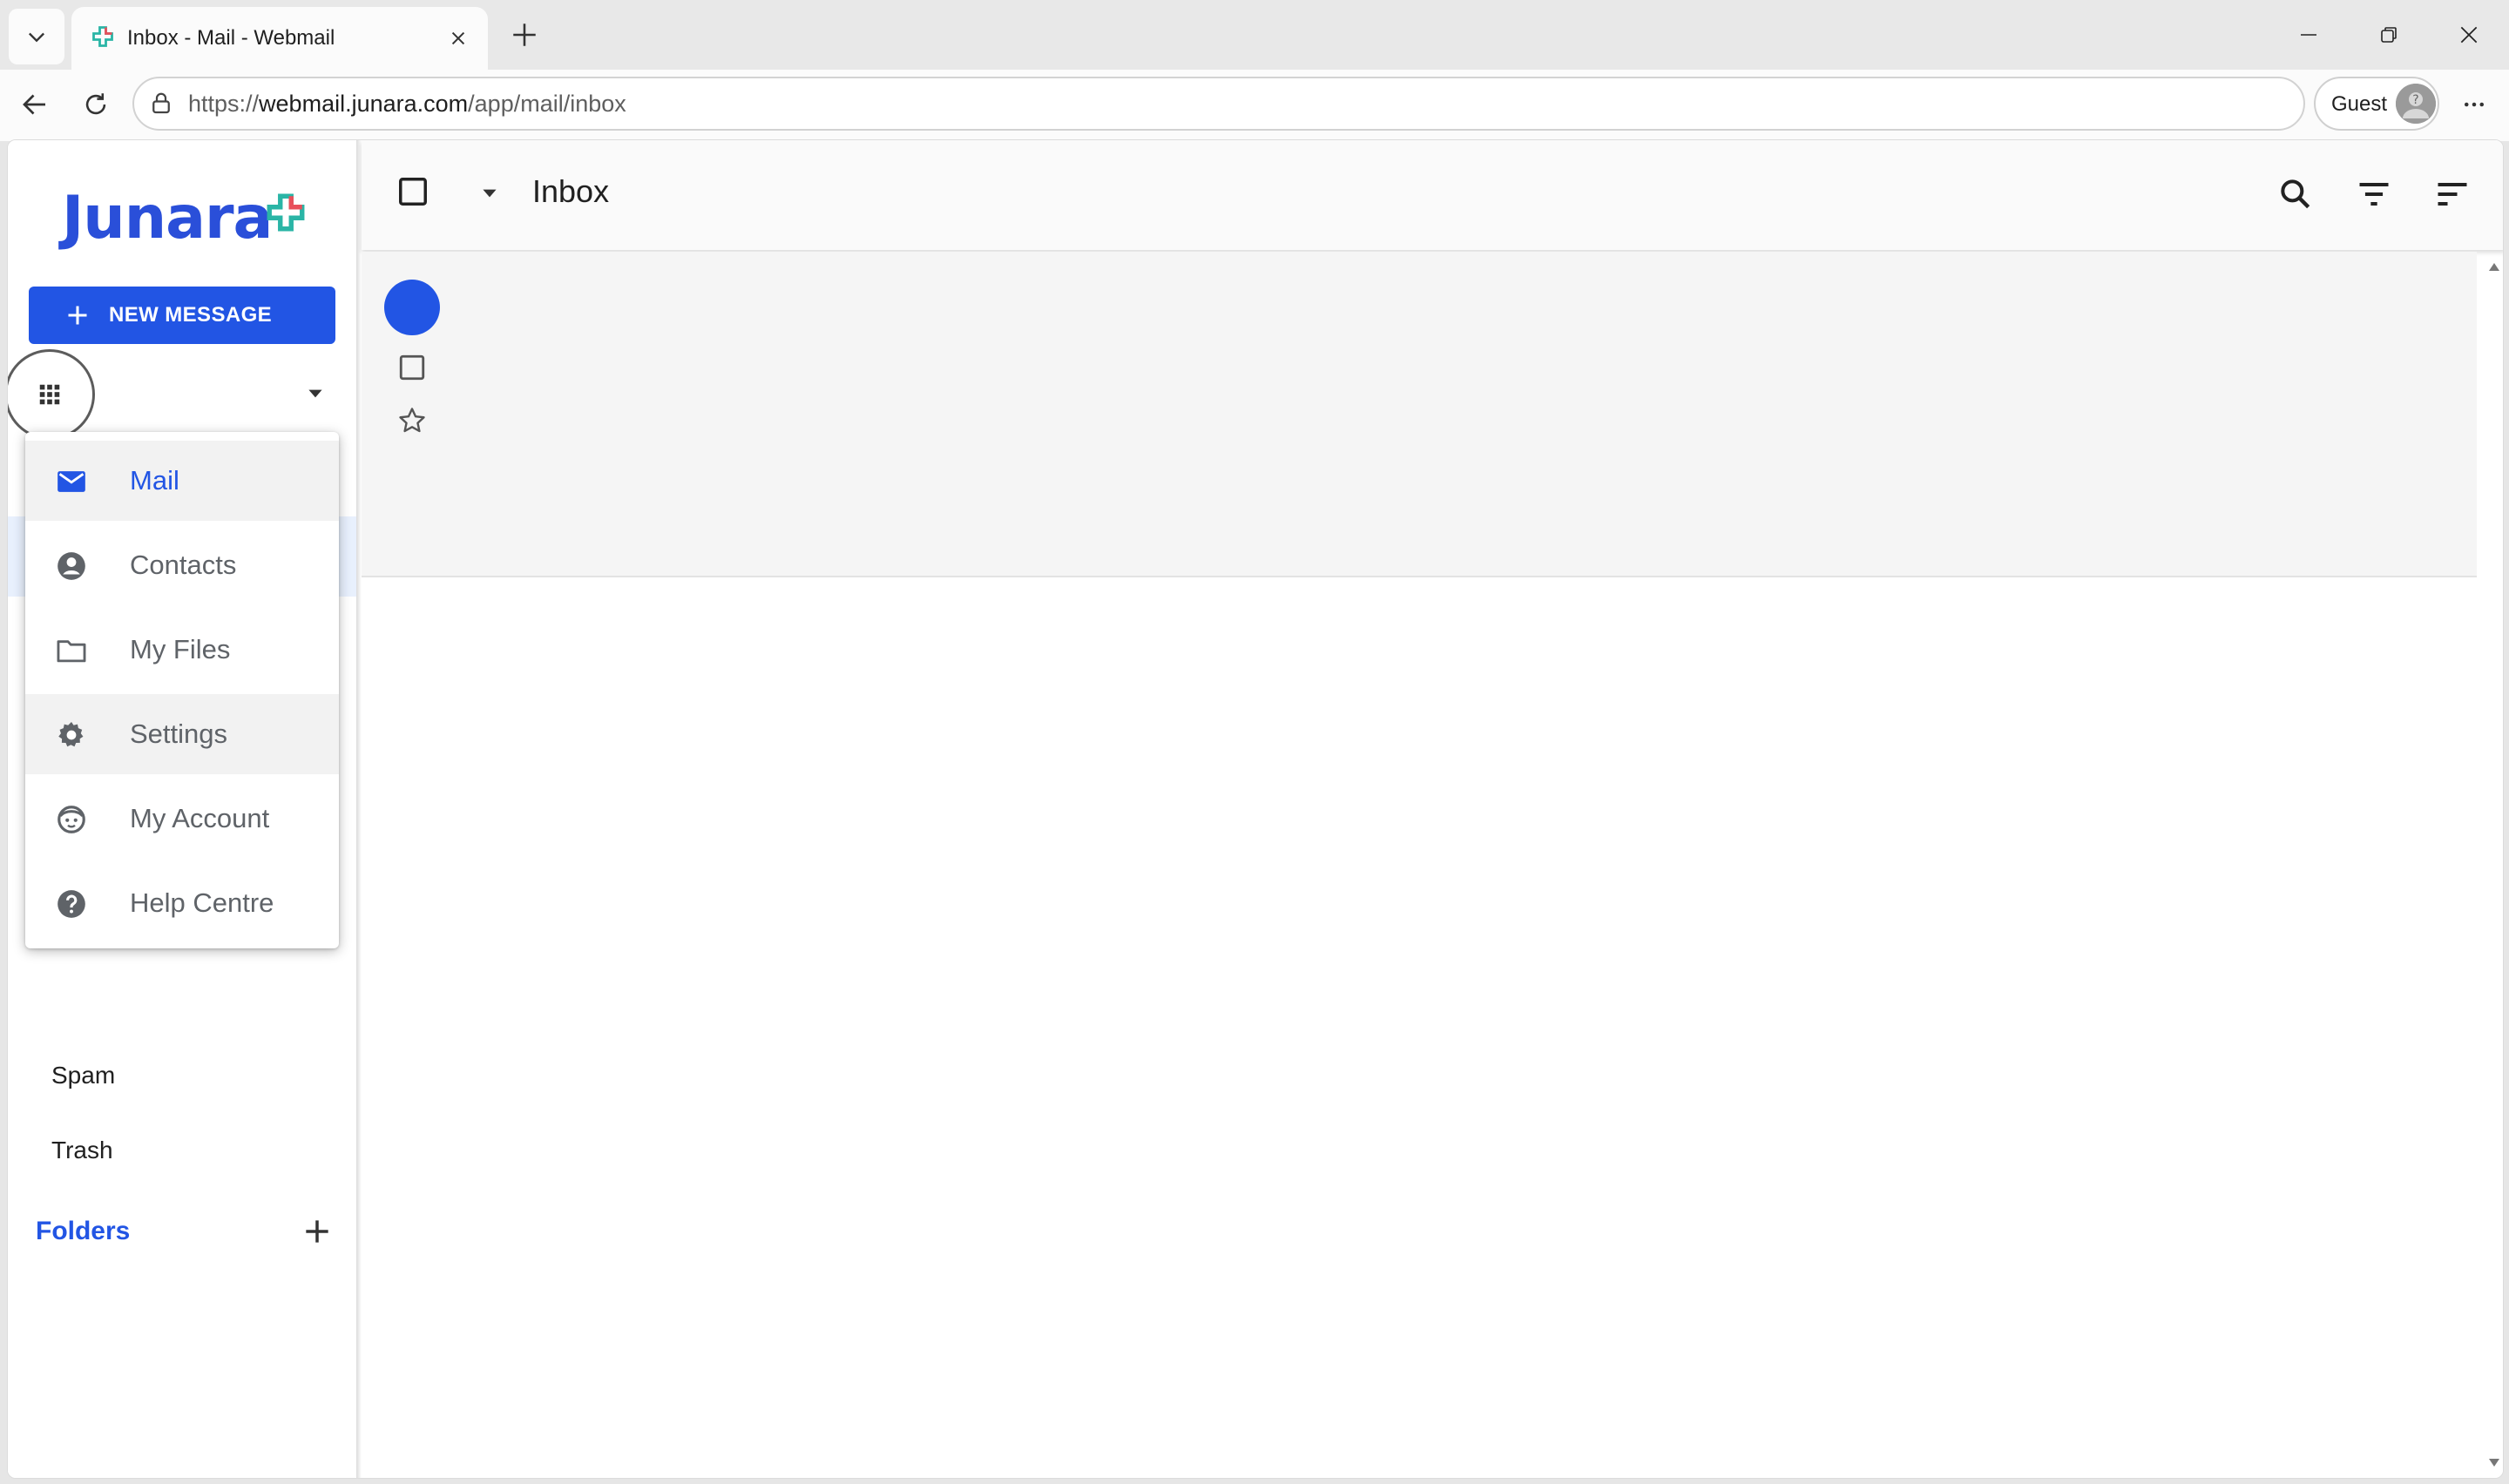  I want to click on app-menu-item-contacts: Contacts, so click(182, 565).